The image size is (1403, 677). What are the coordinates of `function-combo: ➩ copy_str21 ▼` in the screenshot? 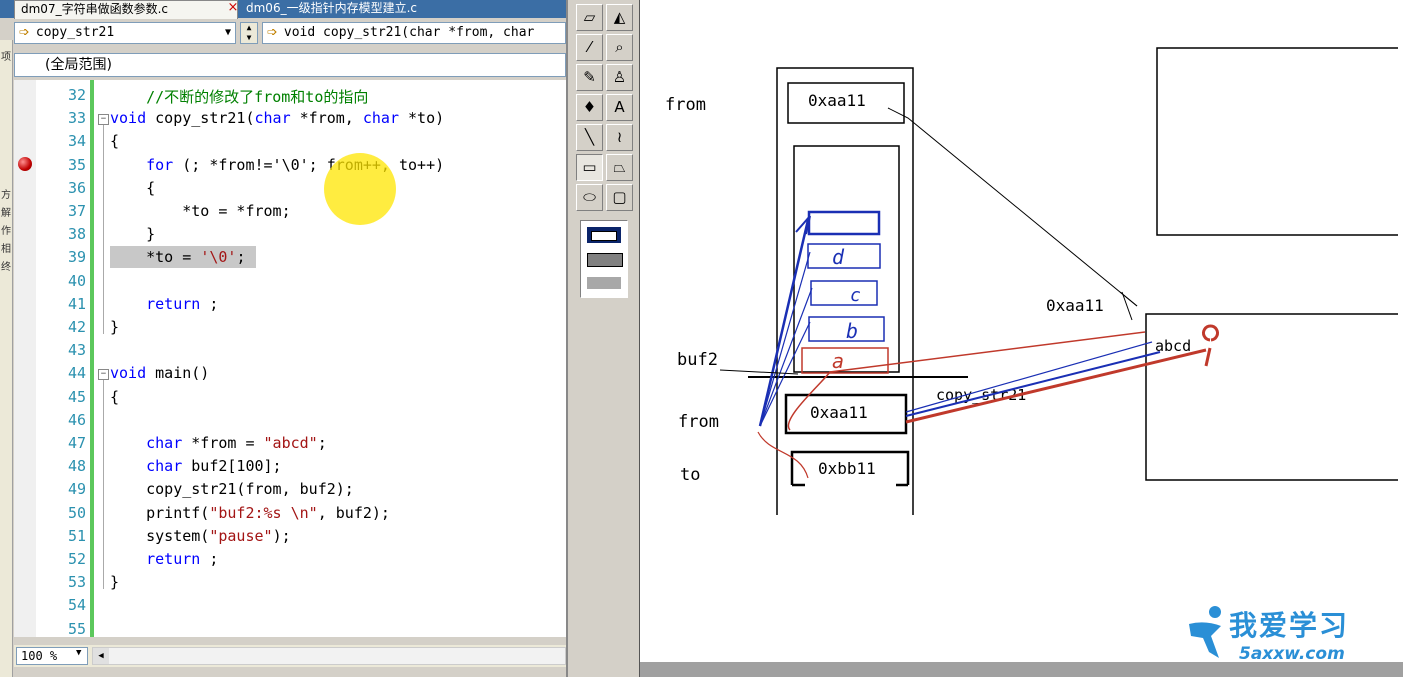 It's located at (125, 33).